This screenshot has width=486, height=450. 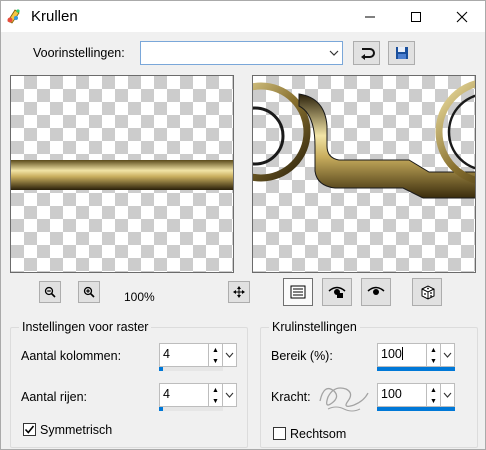 I want to click on randomize-button, so click(x=427, y=292).